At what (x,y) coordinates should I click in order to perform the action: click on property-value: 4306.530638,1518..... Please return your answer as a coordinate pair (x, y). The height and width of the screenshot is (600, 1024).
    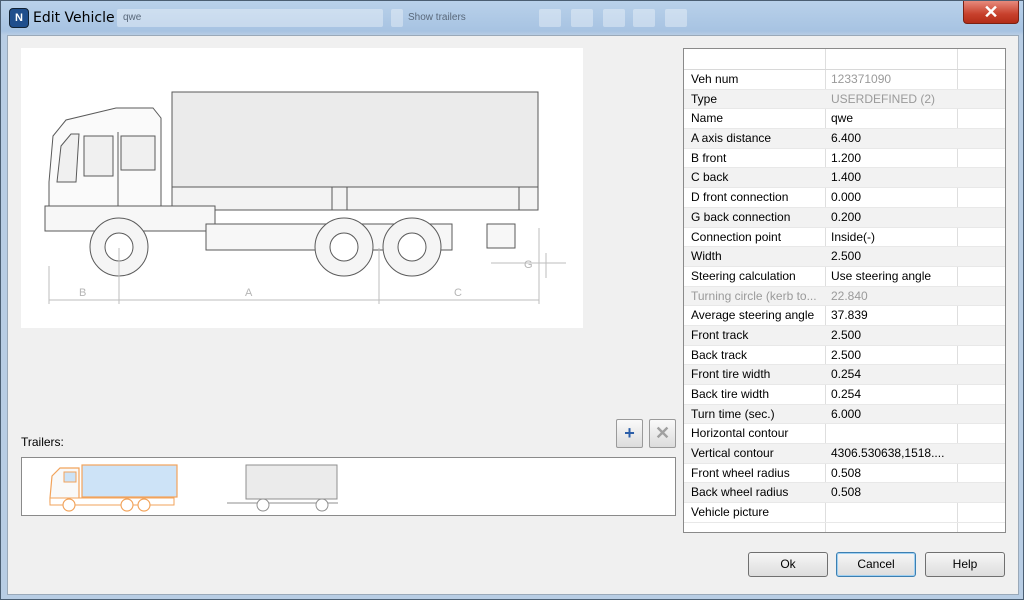
    Looking at the image, I should click on (893, 453).